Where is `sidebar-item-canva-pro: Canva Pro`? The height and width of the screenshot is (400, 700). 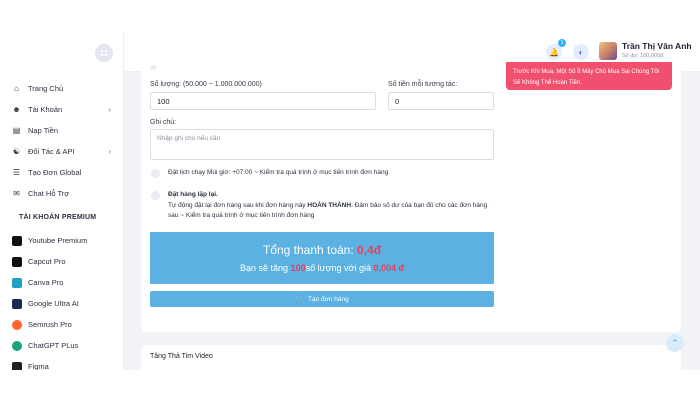 sidebar-item-canva-pro: Canva Pro is located at coordinates (62, 282).